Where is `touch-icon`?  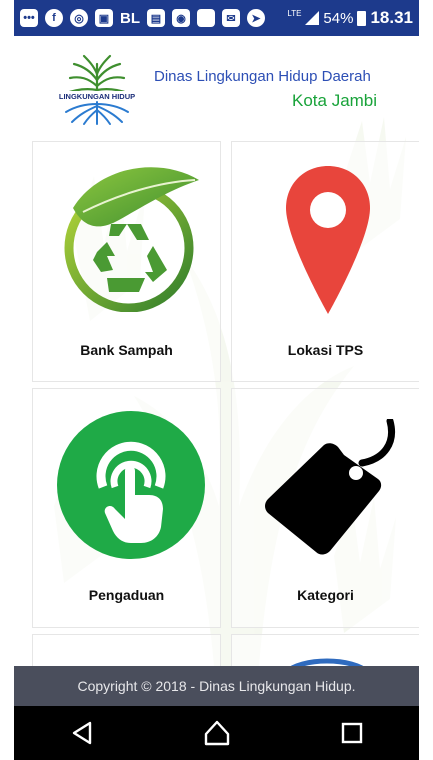 touch-icon is located at coordinates (131, 485).